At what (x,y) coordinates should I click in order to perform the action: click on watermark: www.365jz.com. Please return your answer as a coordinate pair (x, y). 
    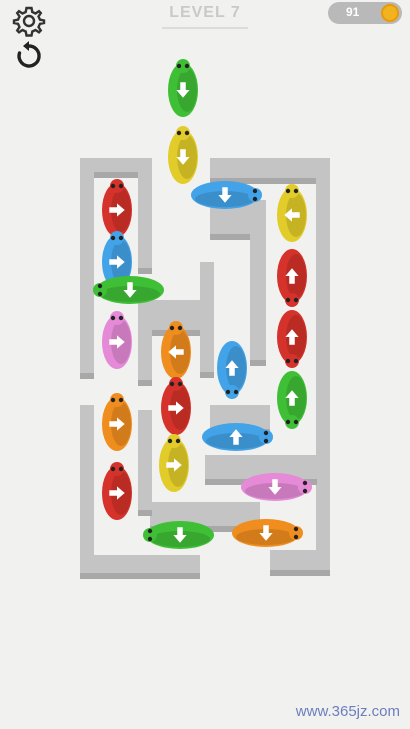
    Looking at the image, I should click on (347, 711).